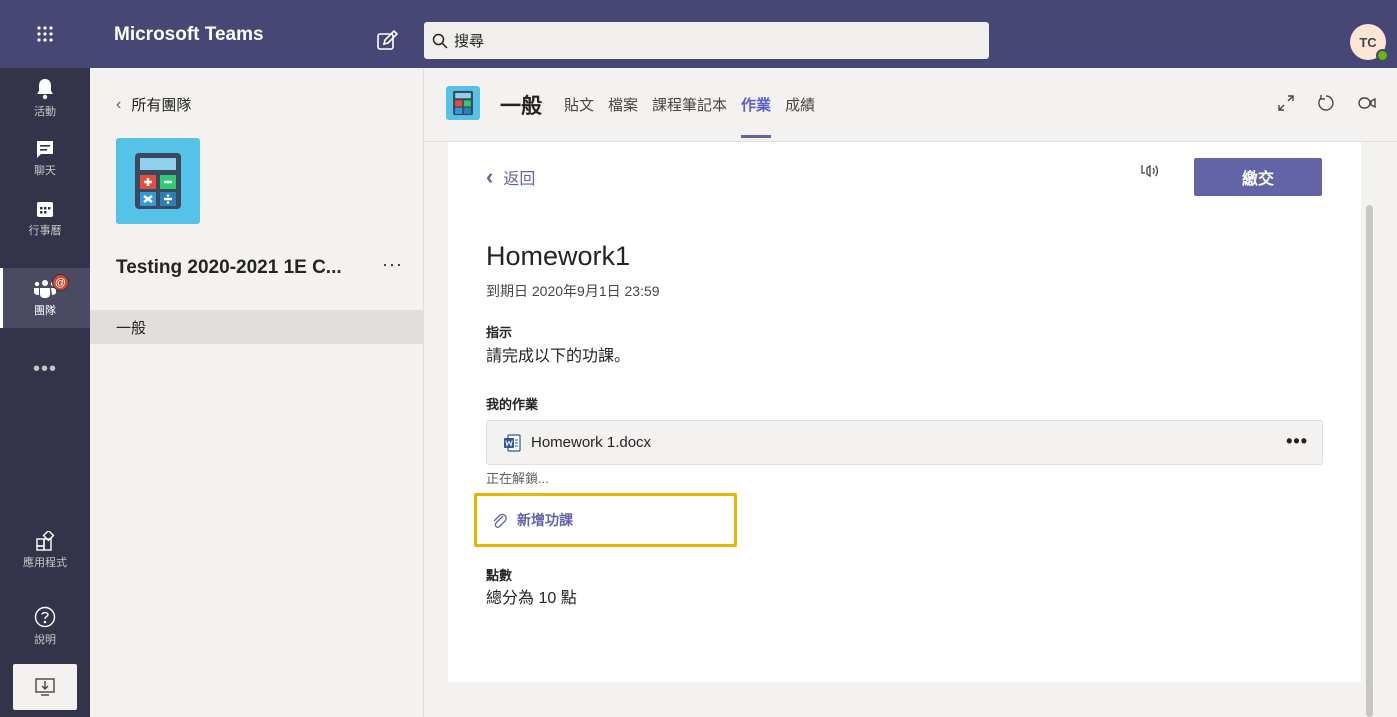 Image resolution: width=1397 pixels, height=717 pixels. I want to click on assignment-title: Homework1, so click(558, 256).